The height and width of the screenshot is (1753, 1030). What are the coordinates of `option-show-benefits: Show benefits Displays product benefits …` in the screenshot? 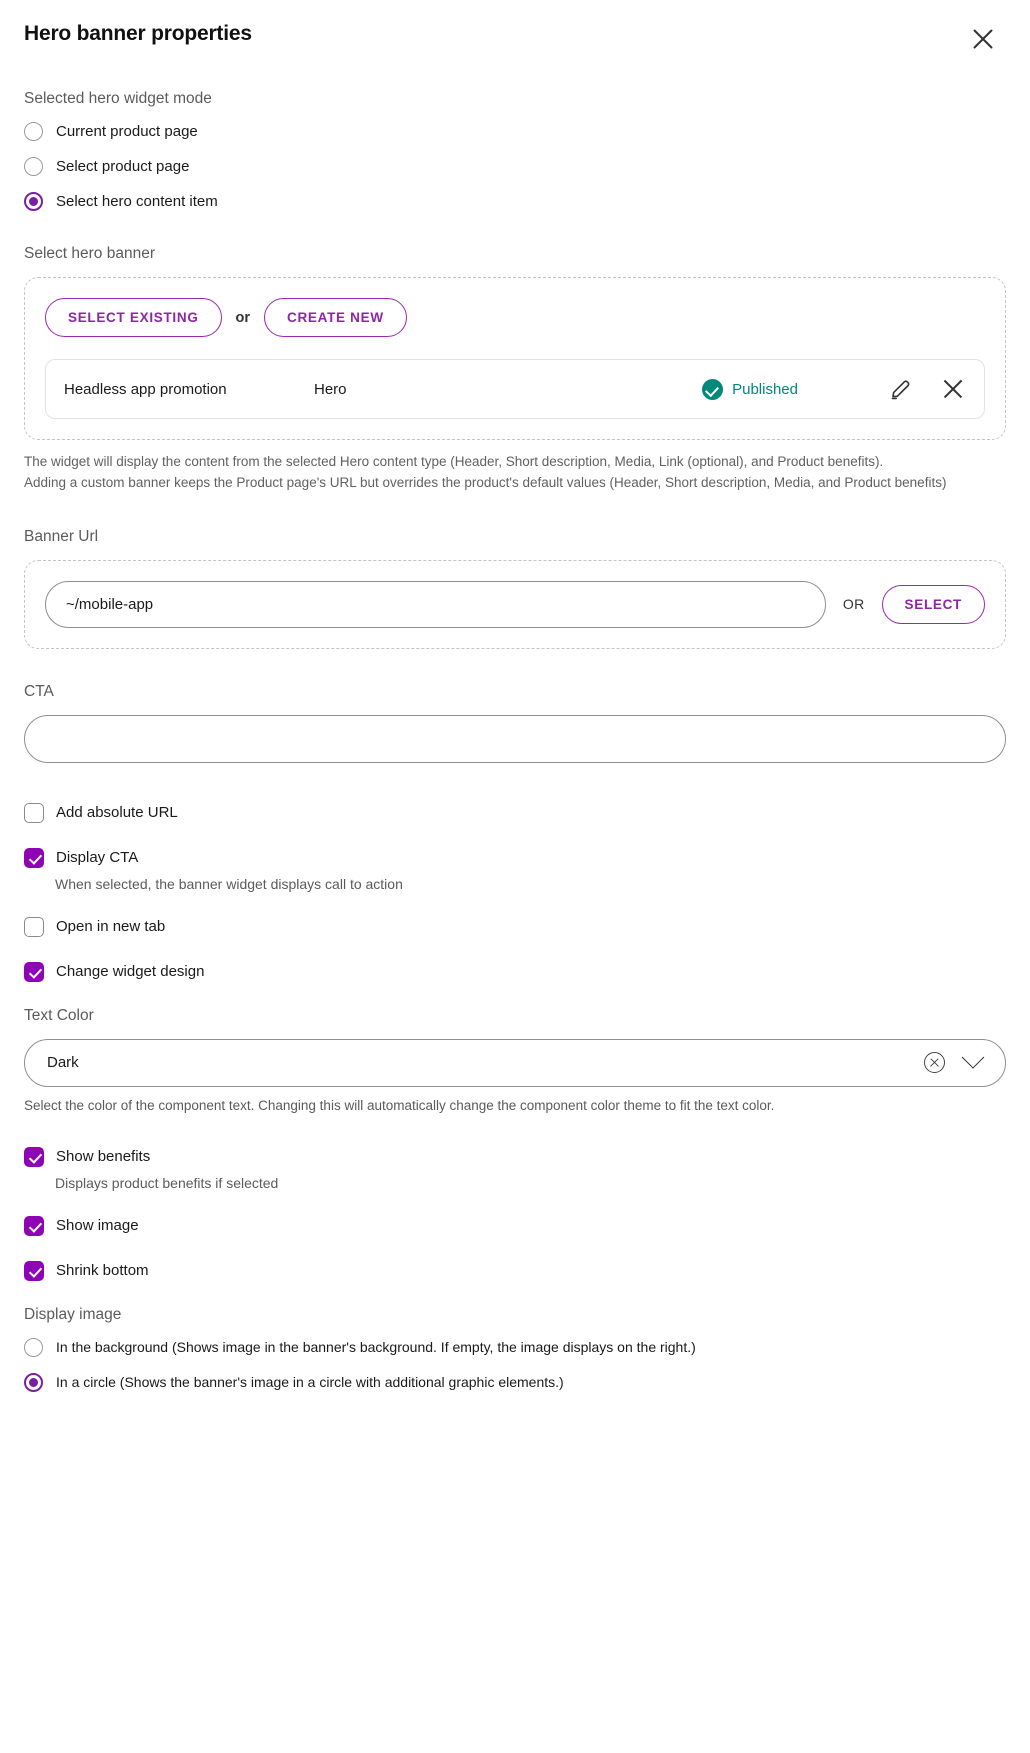 It's located at (515, 1168).